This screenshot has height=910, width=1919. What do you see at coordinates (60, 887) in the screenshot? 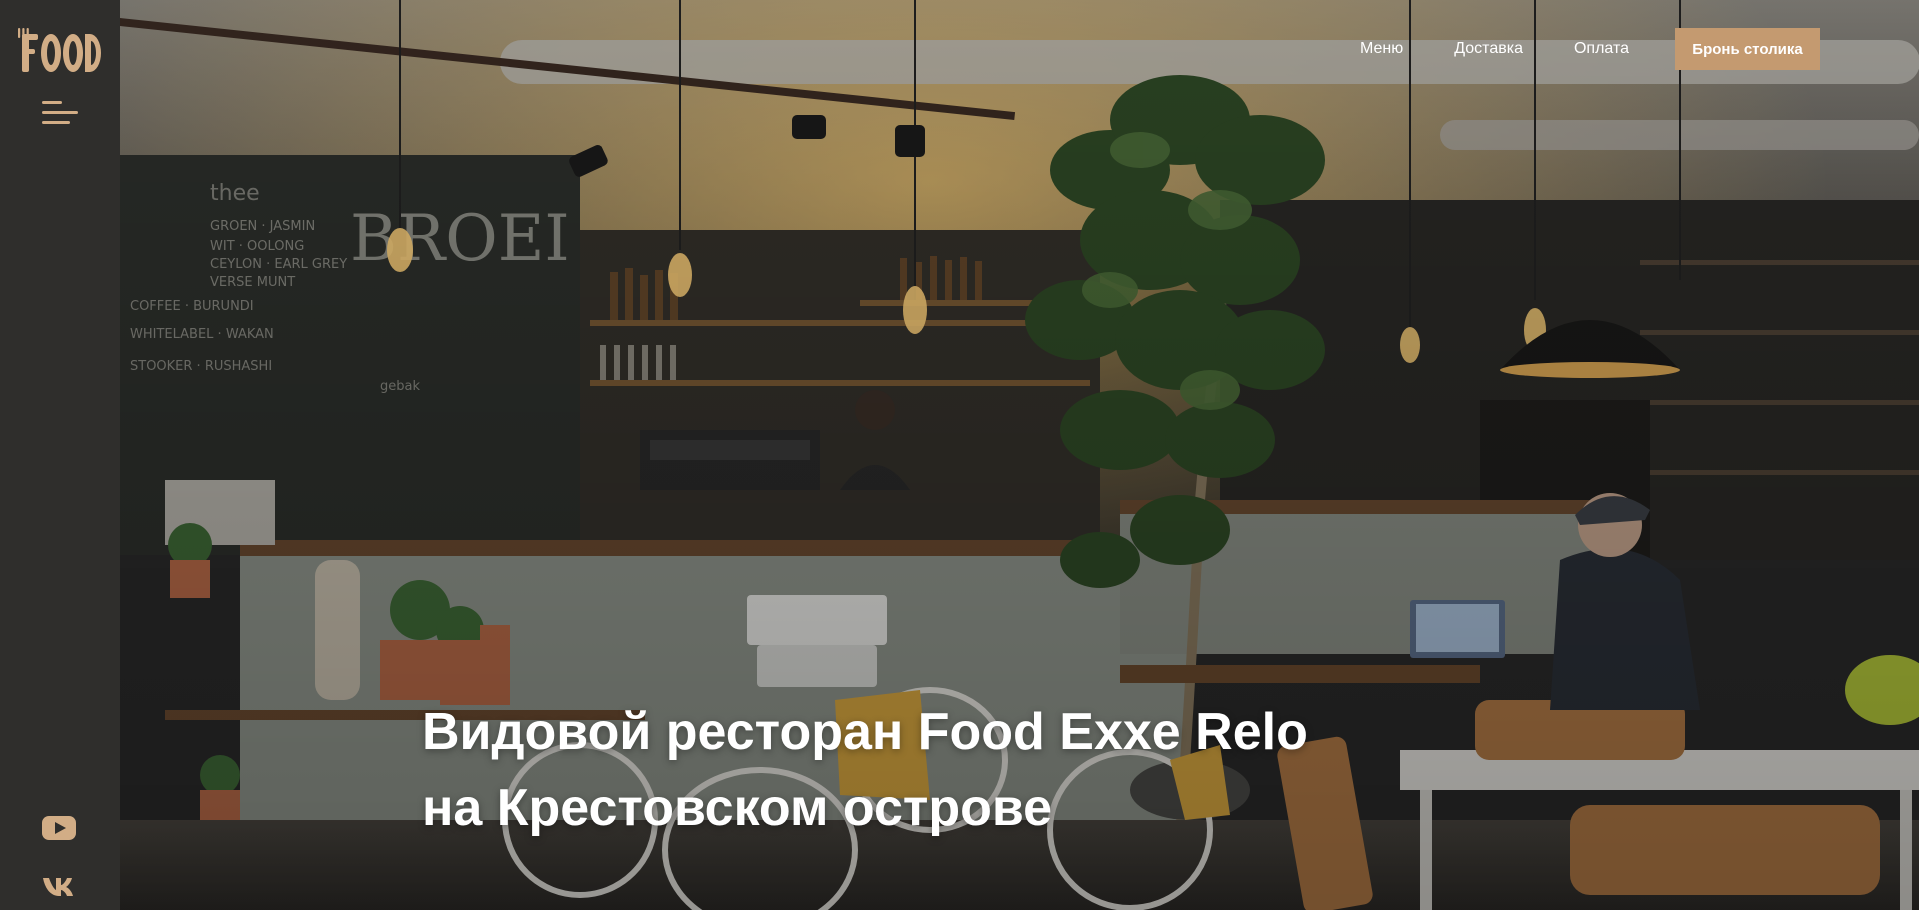
I see `vk-icon` at bounding box center [60, 887].